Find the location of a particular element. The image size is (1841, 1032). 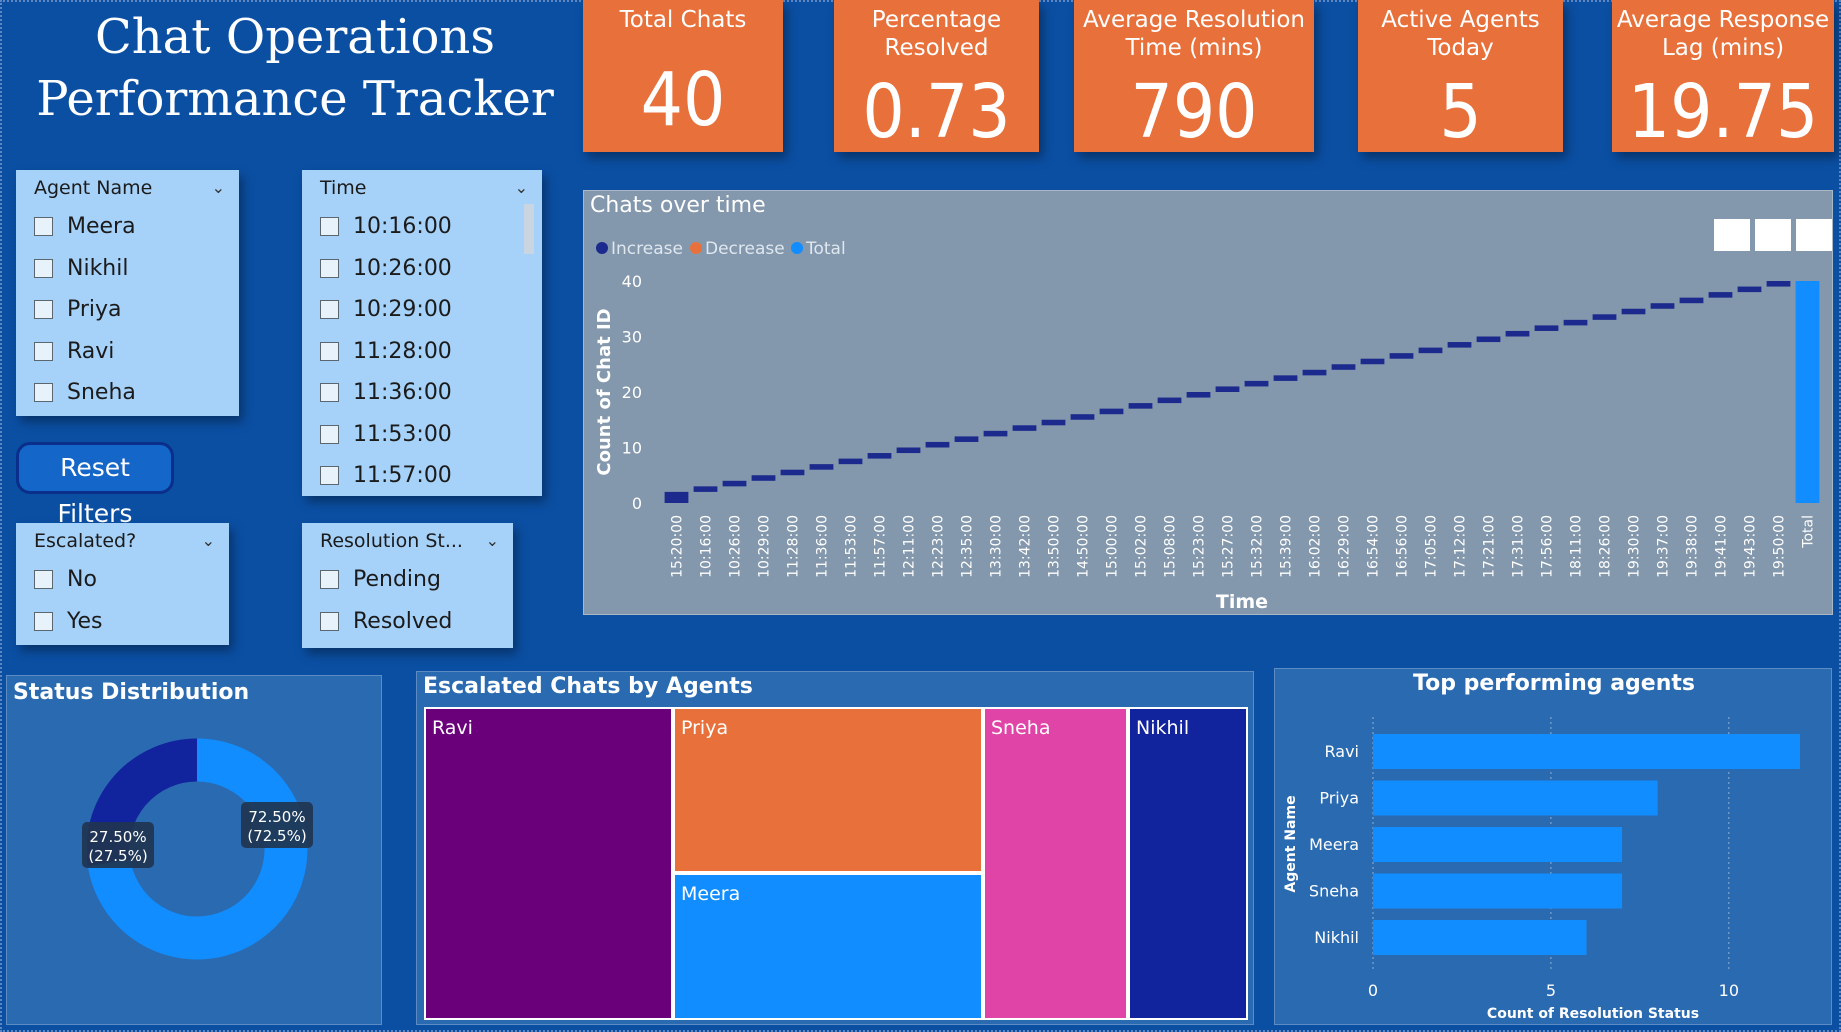

x-tick-label: 15:00:00 is located at coordinates (1113, 546).